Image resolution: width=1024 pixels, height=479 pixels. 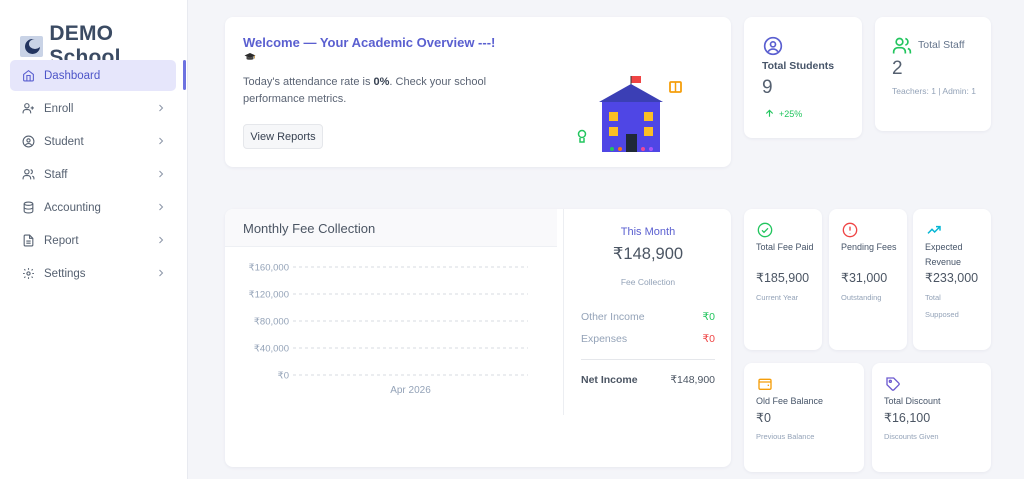 I want to click on students-trend-value: +25%, so click(x=791, y=113).